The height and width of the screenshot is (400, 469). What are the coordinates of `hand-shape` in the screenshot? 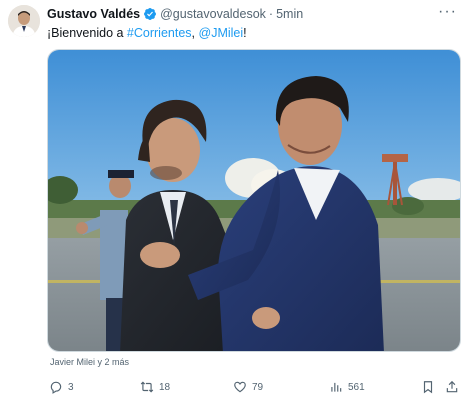 It's located at (160, 255).